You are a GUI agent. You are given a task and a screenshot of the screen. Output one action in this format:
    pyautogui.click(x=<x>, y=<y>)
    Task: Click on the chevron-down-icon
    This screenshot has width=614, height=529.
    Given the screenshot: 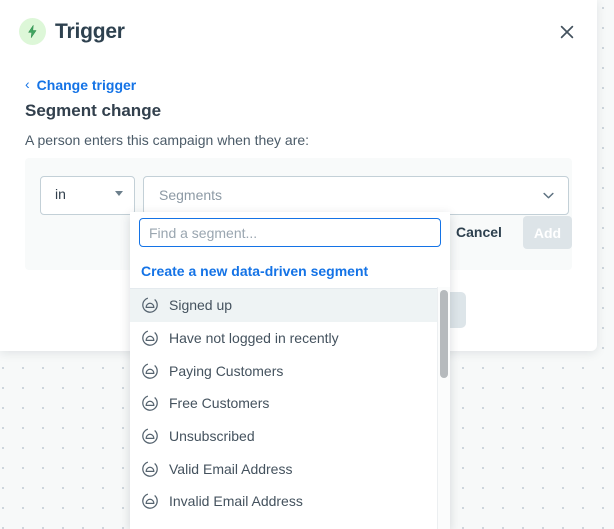 What is the action you would take?
    pyautogui.click(x=548, y=198)
    